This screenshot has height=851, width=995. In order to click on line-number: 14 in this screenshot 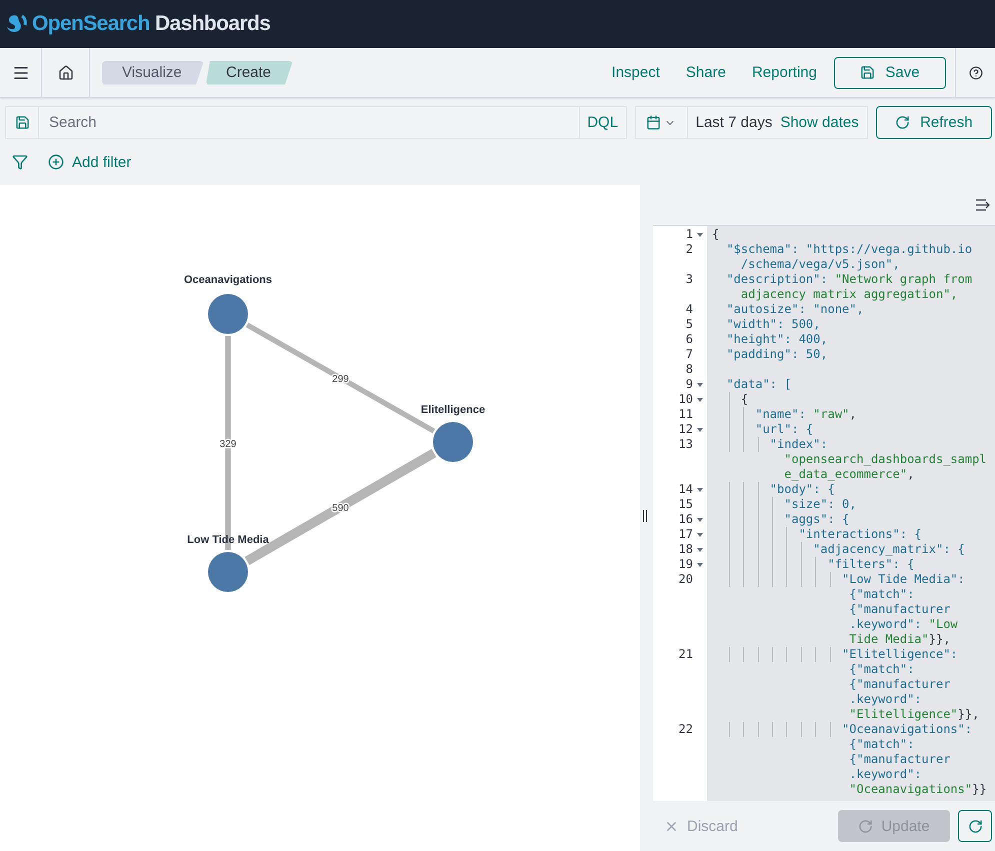, I will do `click(685, 489)`.